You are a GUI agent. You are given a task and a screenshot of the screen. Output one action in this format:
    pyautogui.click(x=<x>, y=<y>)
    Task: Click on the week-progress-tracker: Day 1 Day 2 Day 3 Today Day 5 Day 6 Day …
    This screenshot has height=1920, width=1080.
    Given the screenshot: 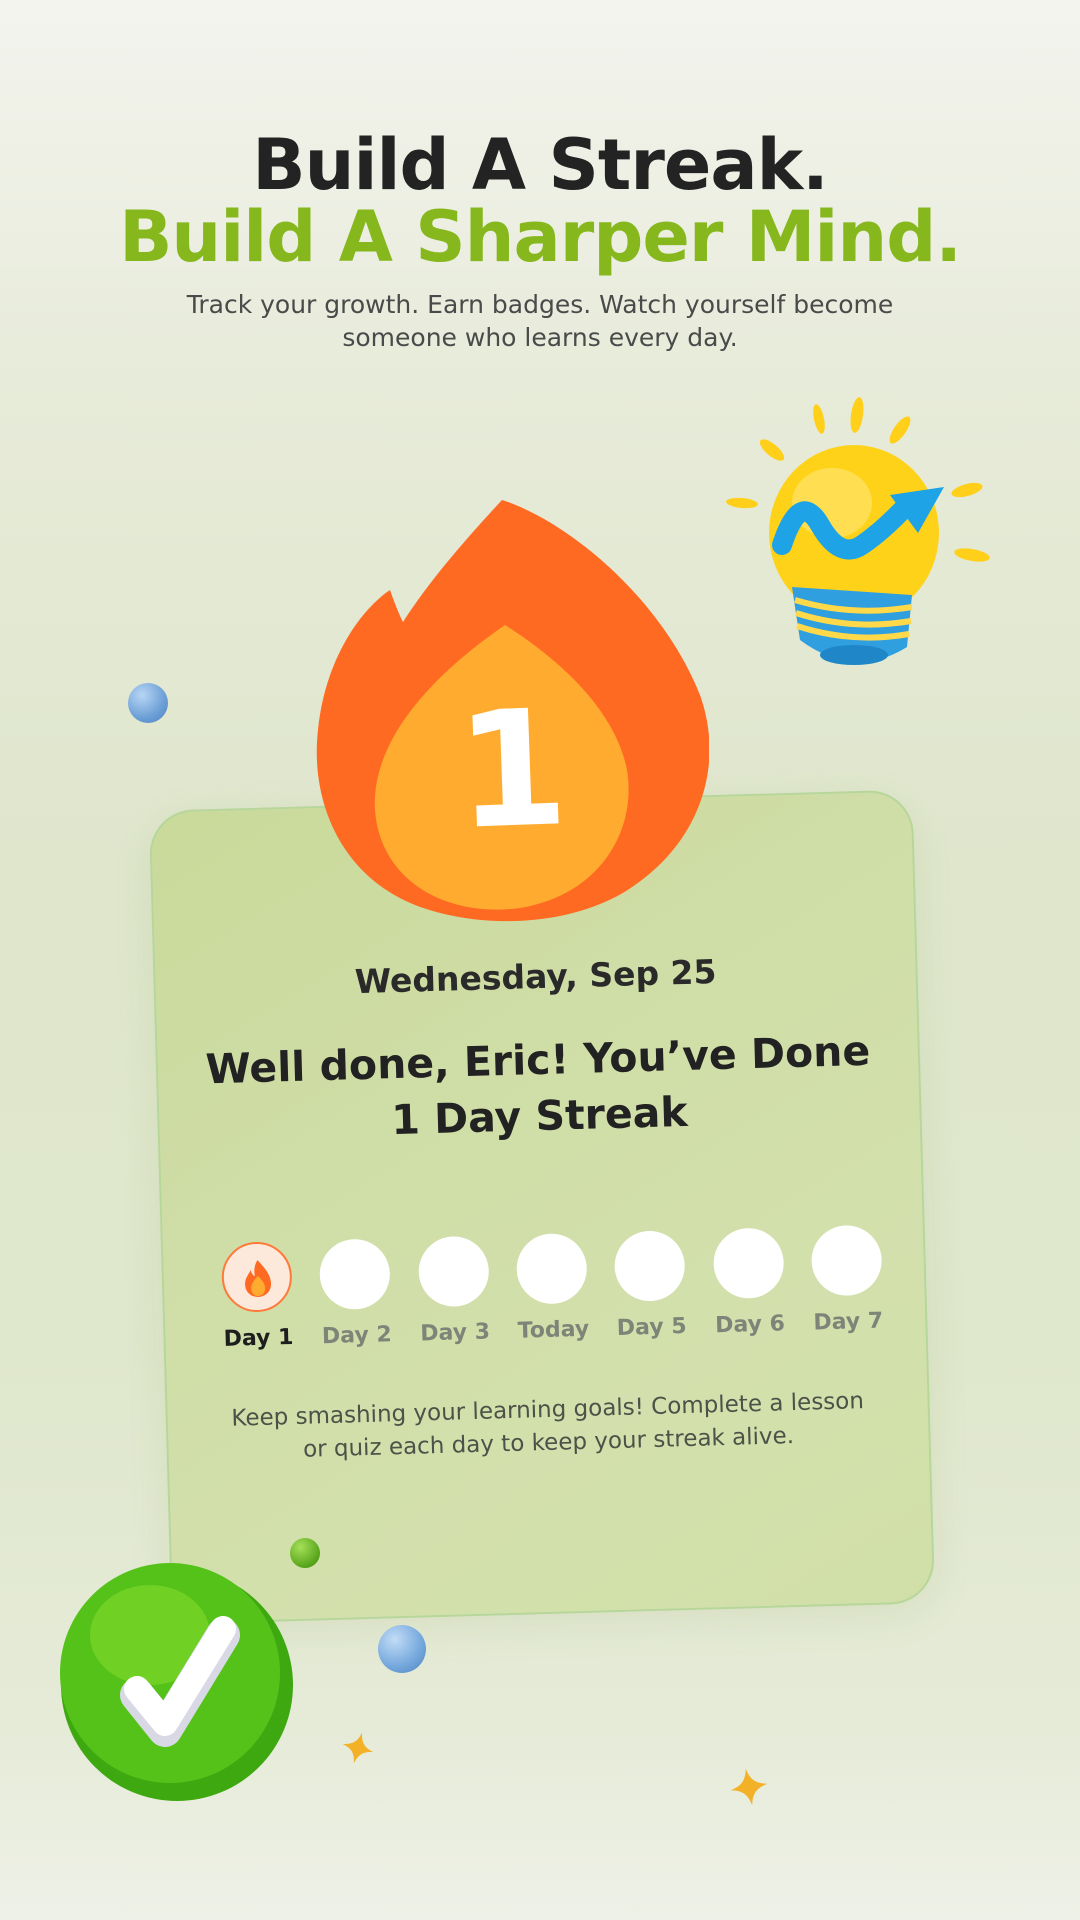 What is the action you would take?
    pyautogui.click(x=552, y=1288)
    